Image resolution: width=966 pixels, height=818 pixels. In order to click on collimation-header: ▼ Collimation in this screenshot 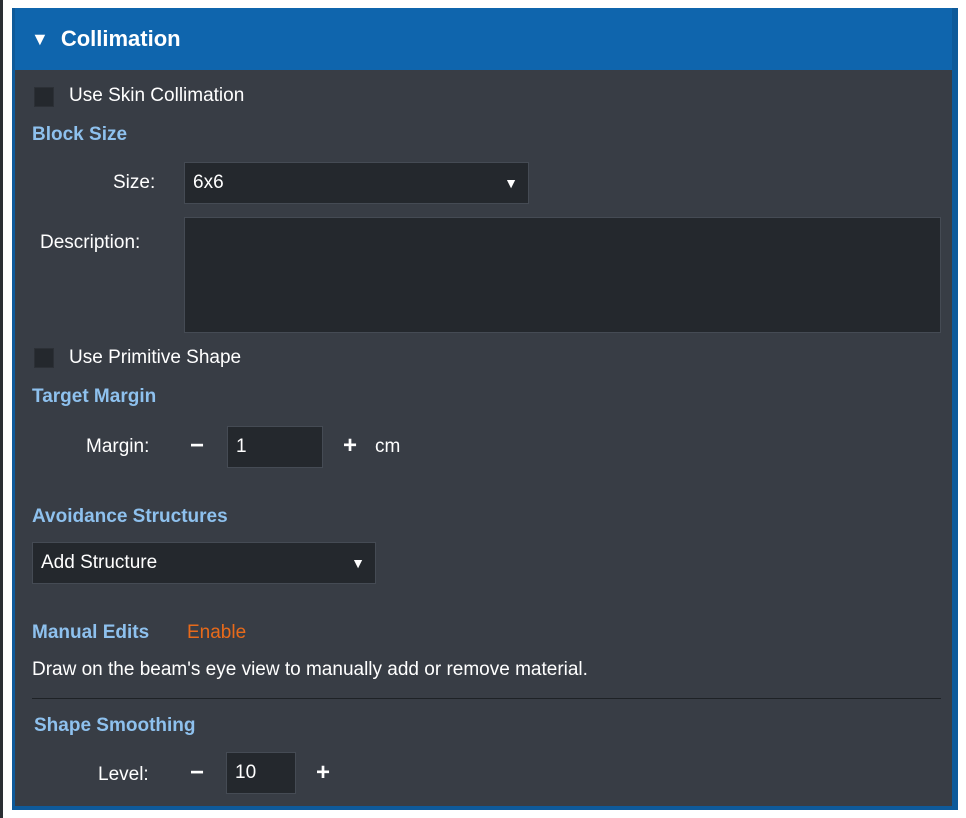, I will do `click(483, 39)`.